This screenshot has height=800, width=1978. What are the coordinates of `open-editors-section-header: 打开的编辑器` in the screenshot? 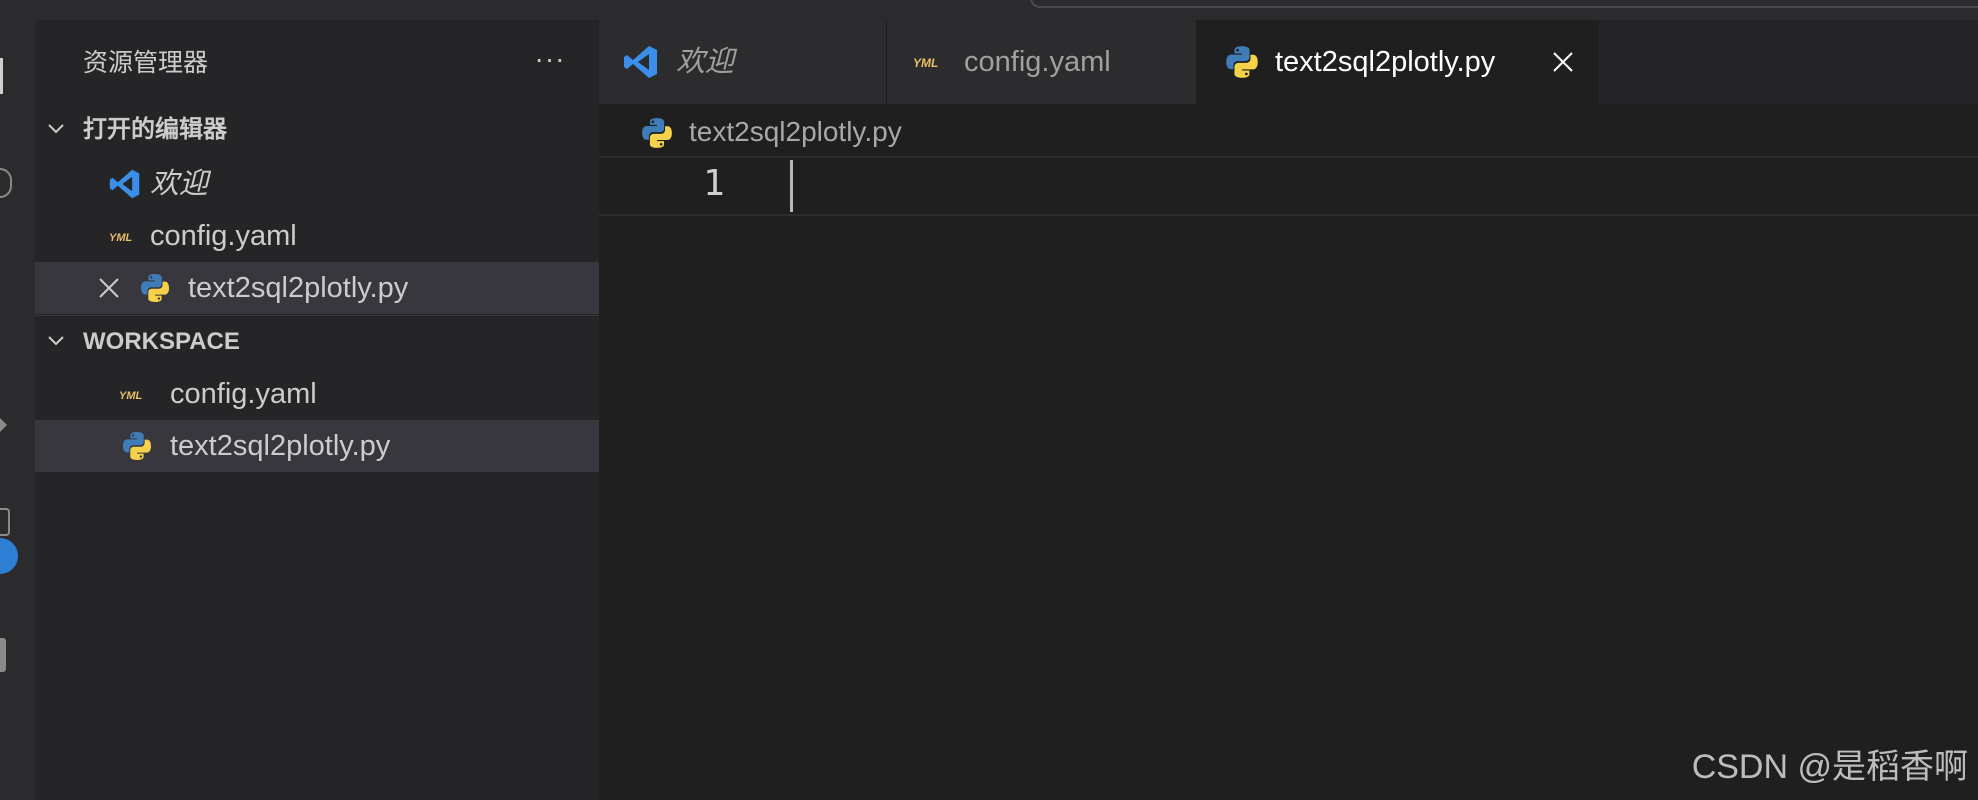 It's located at (317, 130).